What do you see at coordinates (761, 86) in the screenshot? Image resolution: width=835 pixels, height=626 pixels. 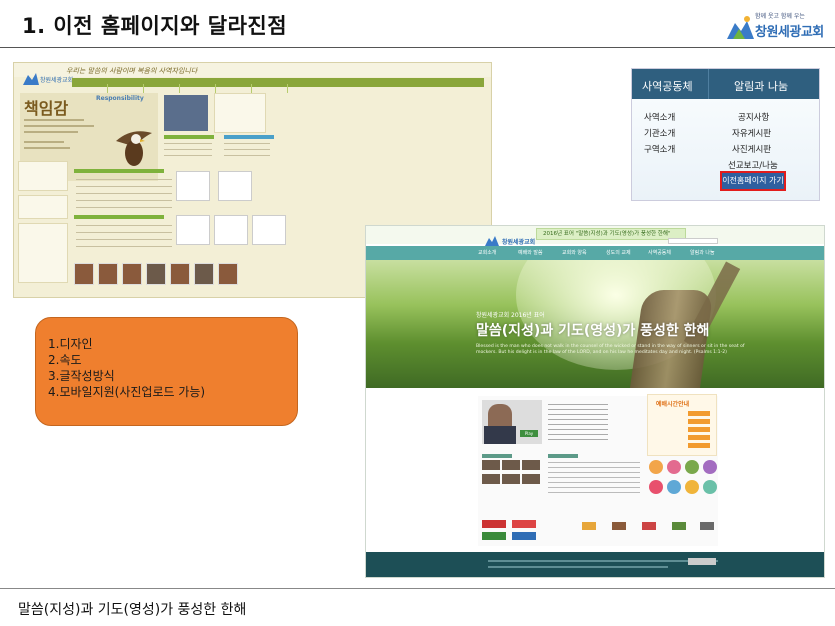 I see `menu-header-notice: 알림과 나눔` at bounding box center [761, 86].